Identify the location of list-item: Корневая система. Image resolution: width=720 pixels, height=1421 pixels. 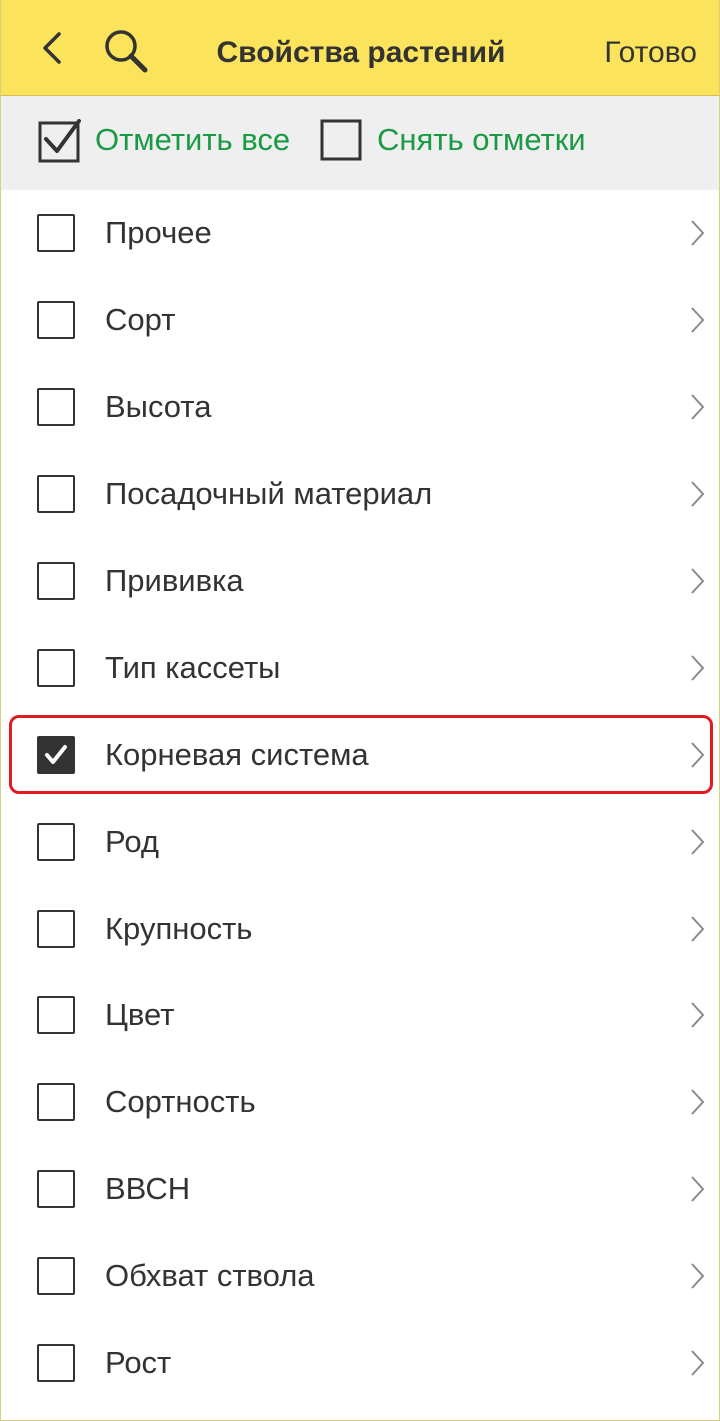
(360, 754).